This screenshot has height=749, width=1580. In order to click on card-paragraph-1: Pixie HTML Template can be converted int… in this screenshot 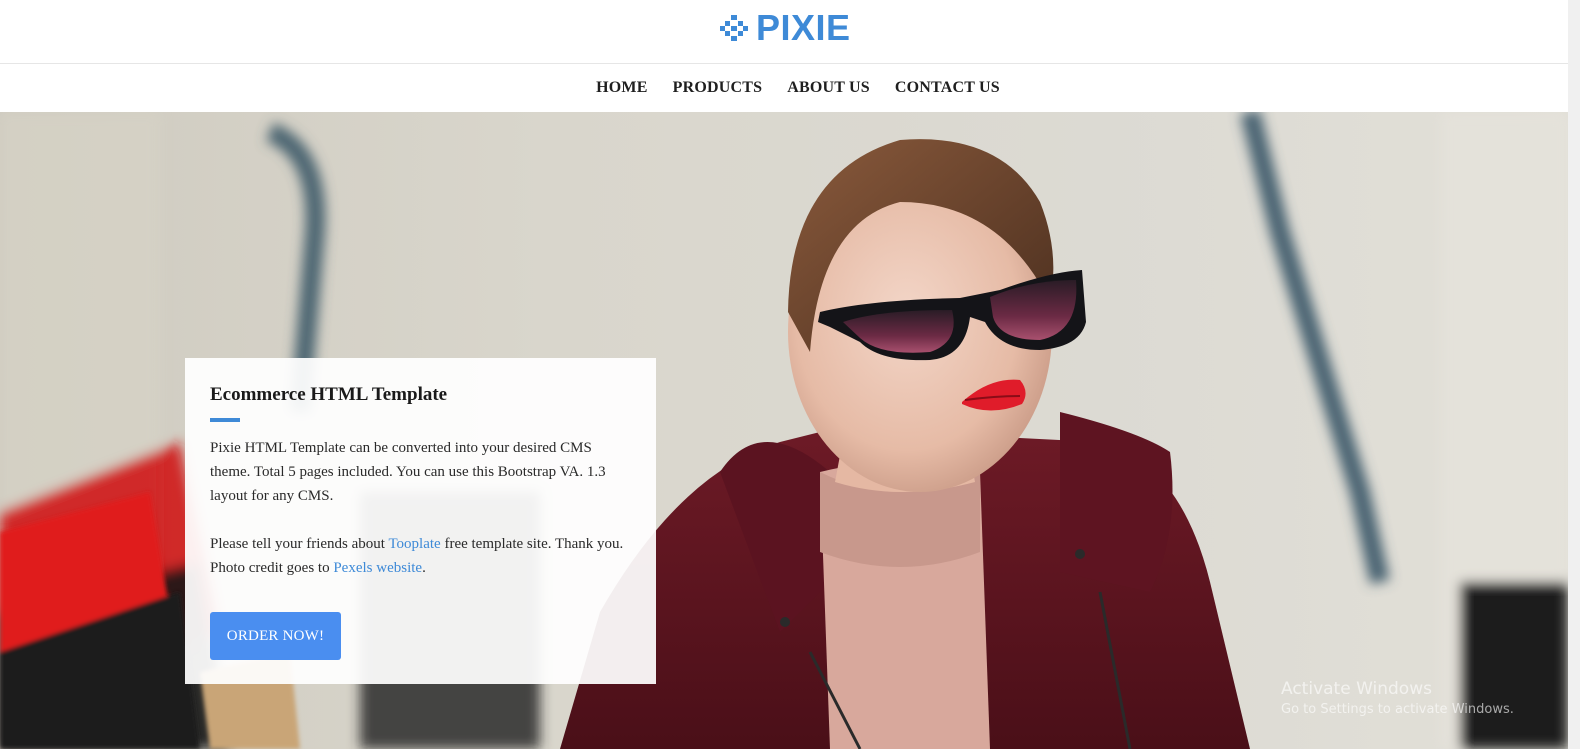, I will do `click(408, 472)`.